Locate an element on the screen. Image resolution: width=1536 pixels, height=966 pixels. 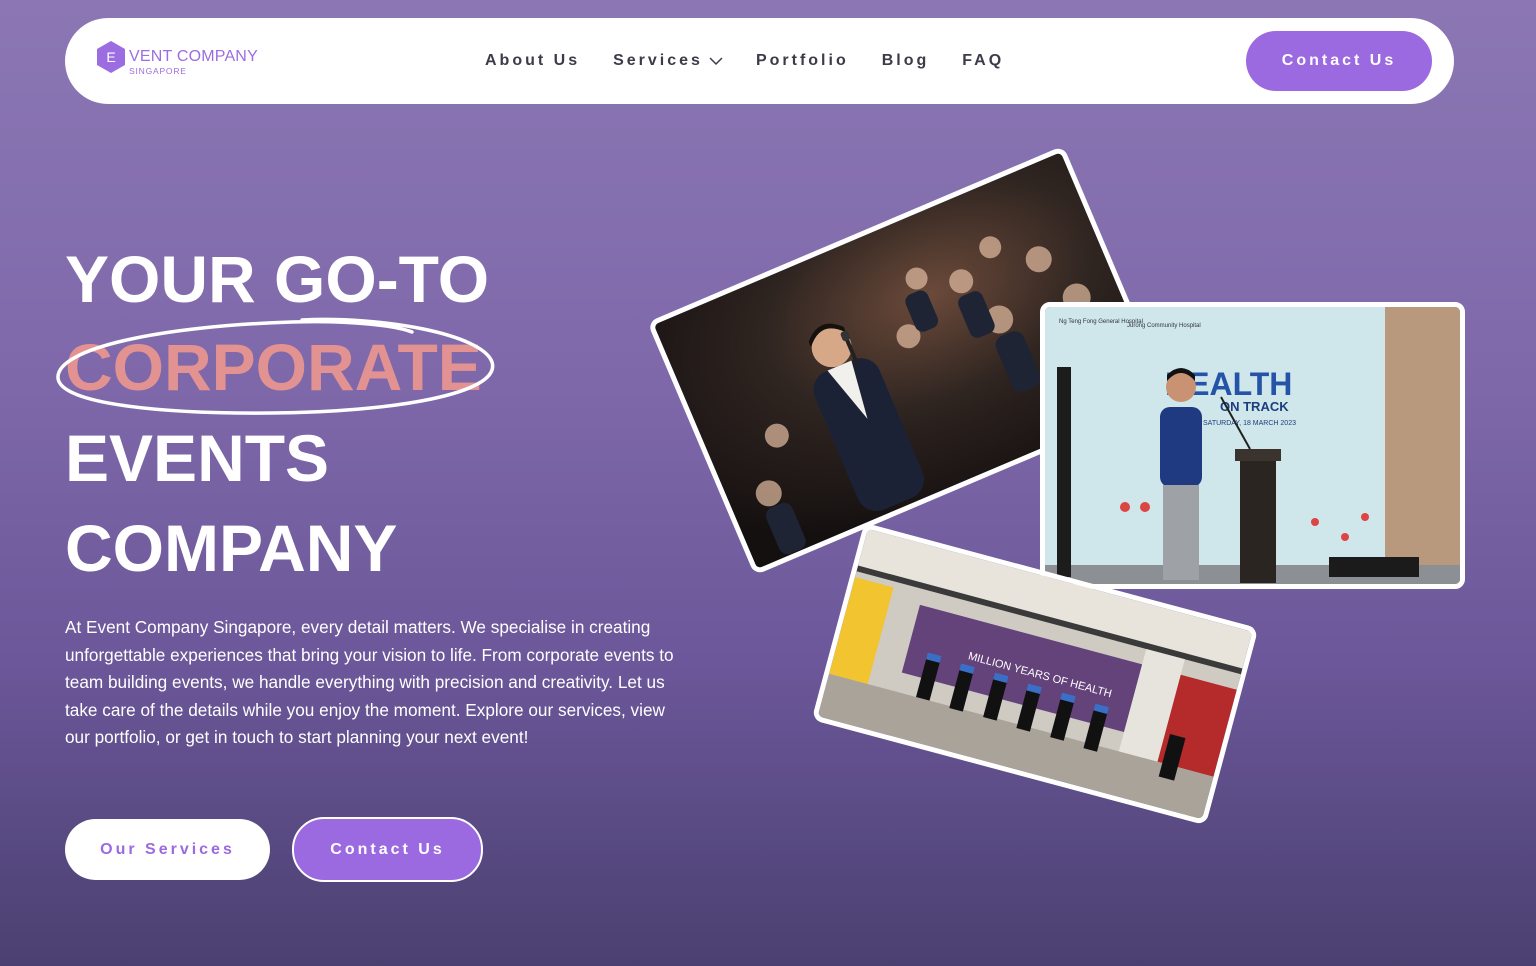
banner-date: SATURDAY, 18 MARCH 2023 is located at coordinates (1249, 423).